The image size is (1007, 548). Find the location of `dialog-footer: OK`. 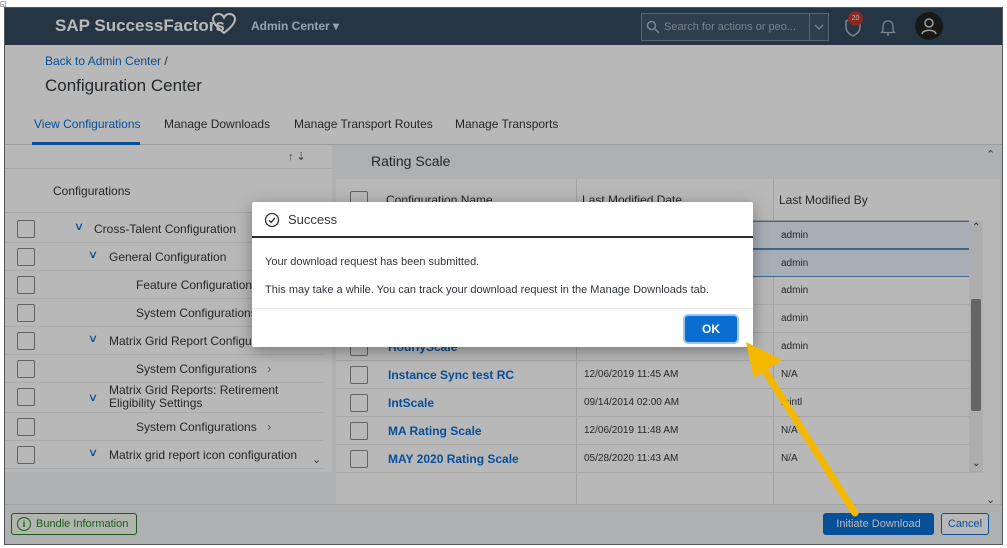

dialog-footer: OK is located at coordinates (502, 327).